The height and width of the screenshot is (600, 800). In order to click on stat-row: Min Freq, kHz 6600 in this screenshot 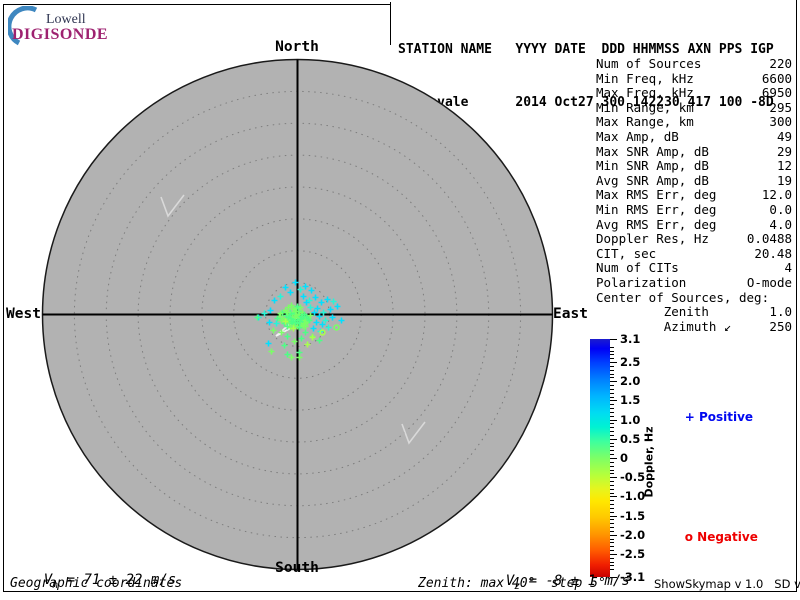, I will do `click(694, 78)`.